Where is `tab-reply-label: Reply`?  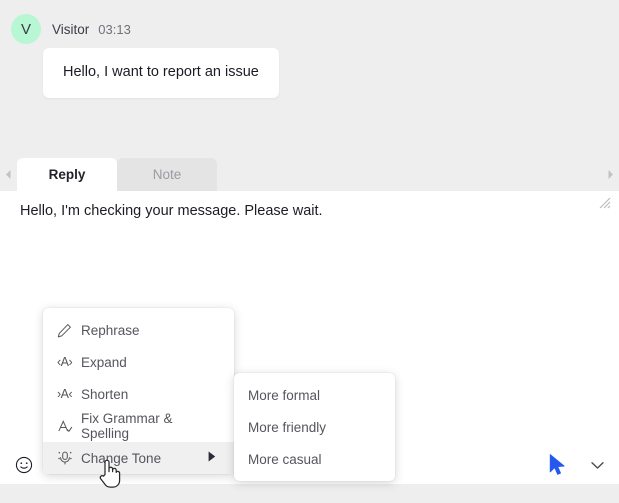
tab-reply-label: Reply is located at coordinates (67, 174).